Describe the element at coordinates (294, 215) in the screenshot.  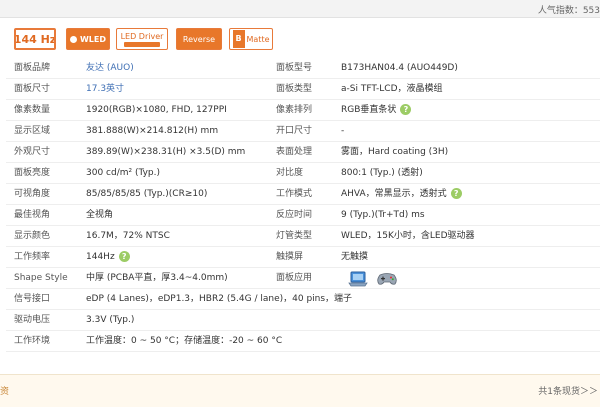
I see `spec-label: 反应时间` at that location.